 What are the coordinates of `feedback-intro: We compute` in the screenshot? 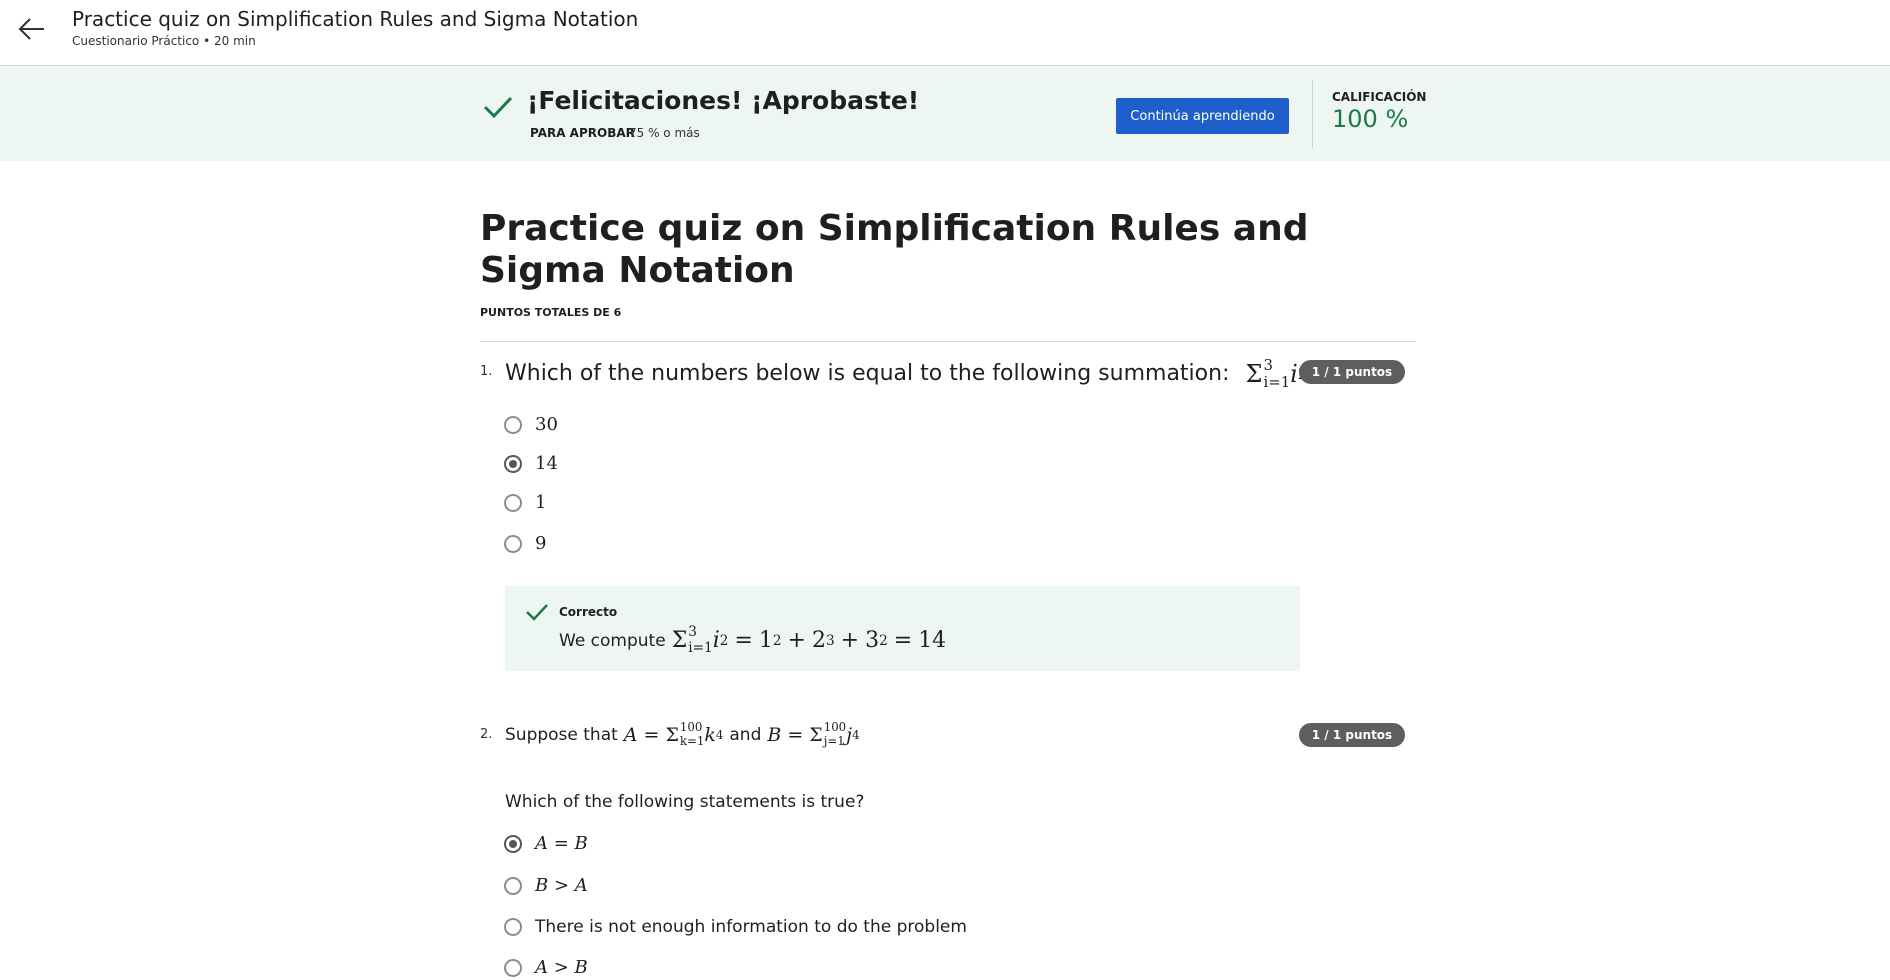 It's located at (612, 640).